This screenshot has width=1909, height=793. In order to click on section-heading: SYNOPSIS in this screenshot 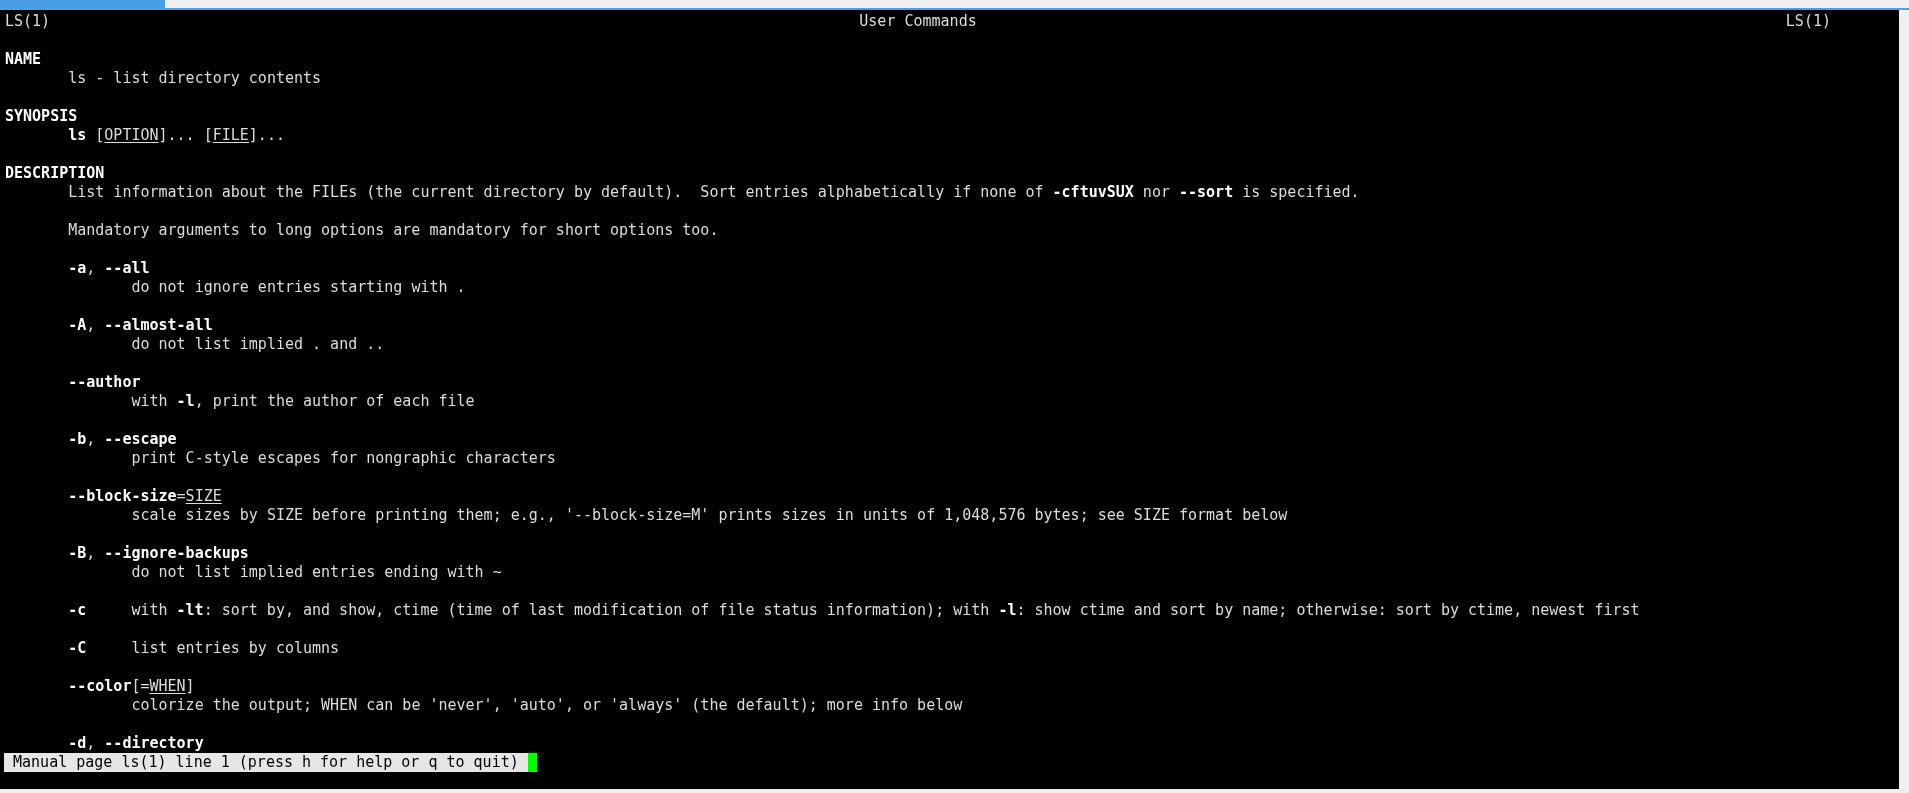, I will do `click(41, 116)`.